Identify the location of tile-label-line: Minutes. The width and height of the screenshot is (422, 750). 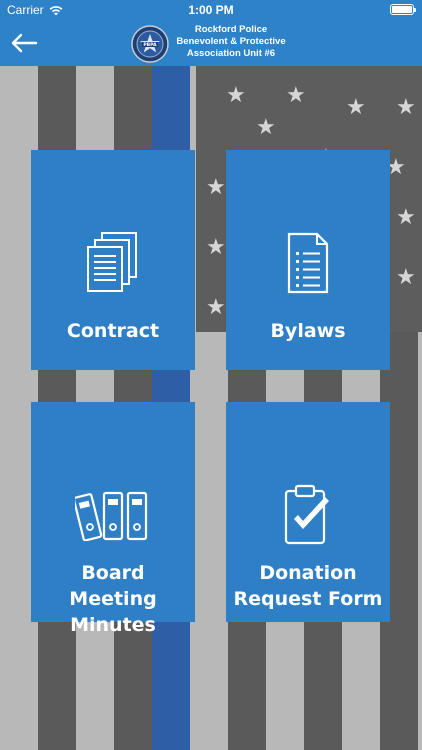
(113, 625).